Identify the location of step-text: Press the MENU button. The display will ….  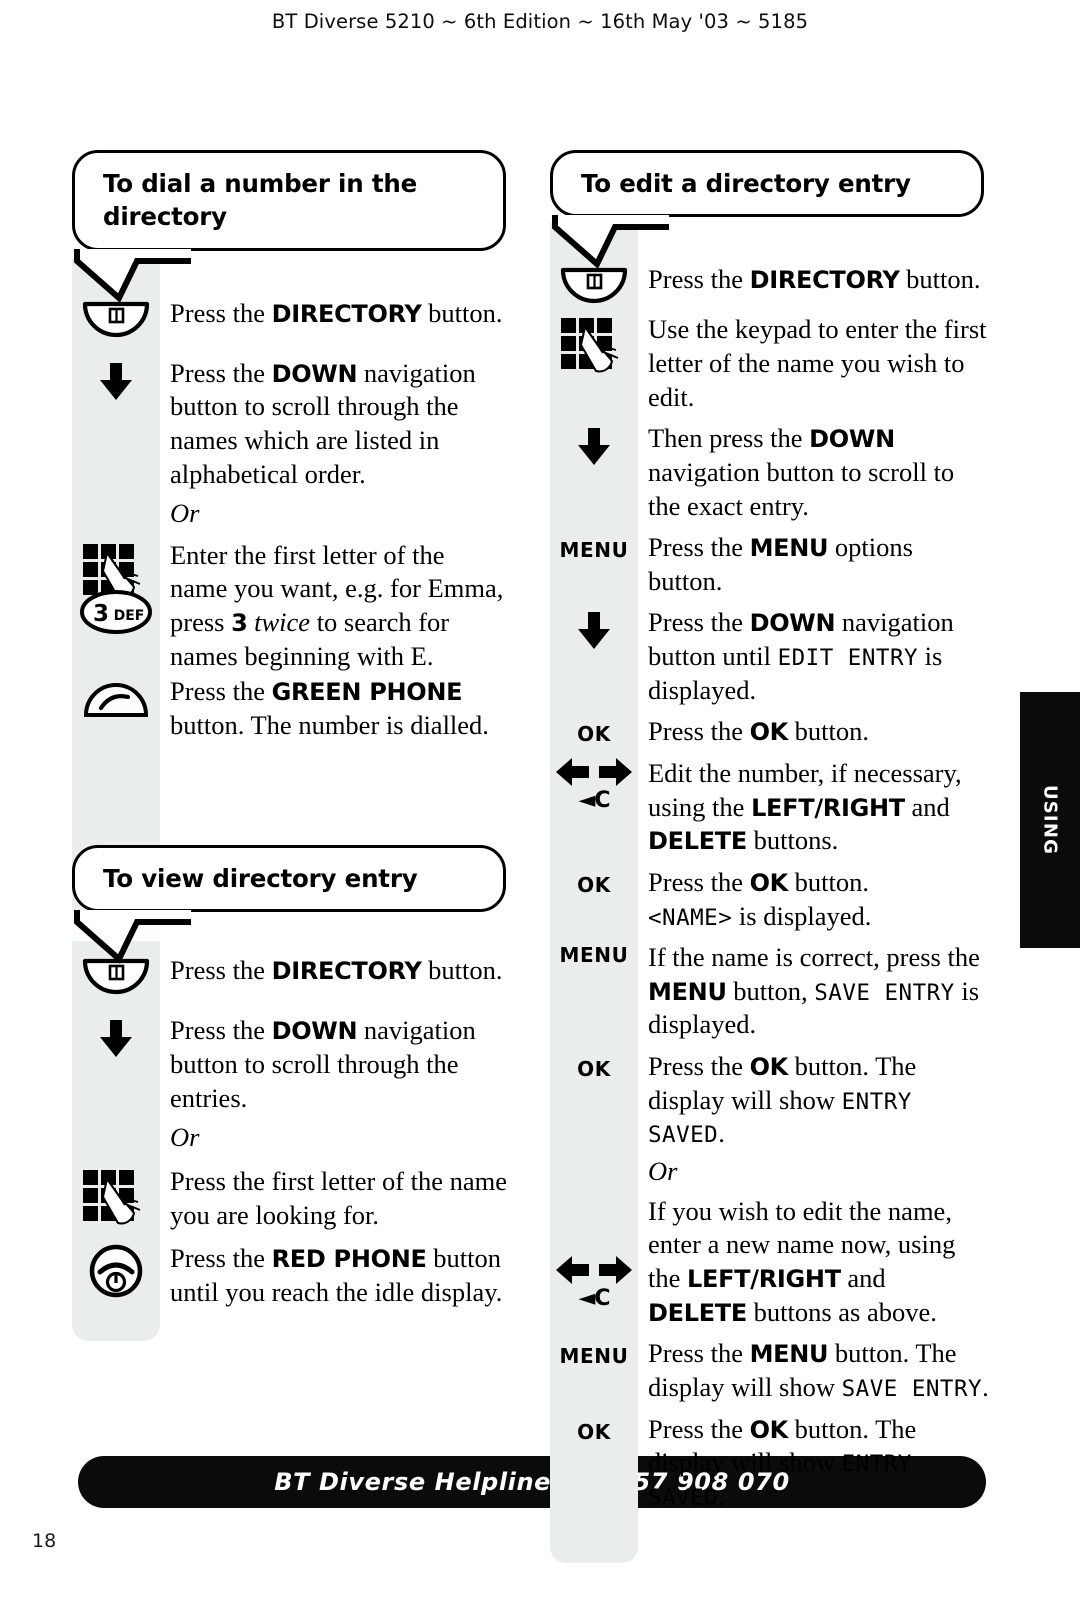
(818, 1370).